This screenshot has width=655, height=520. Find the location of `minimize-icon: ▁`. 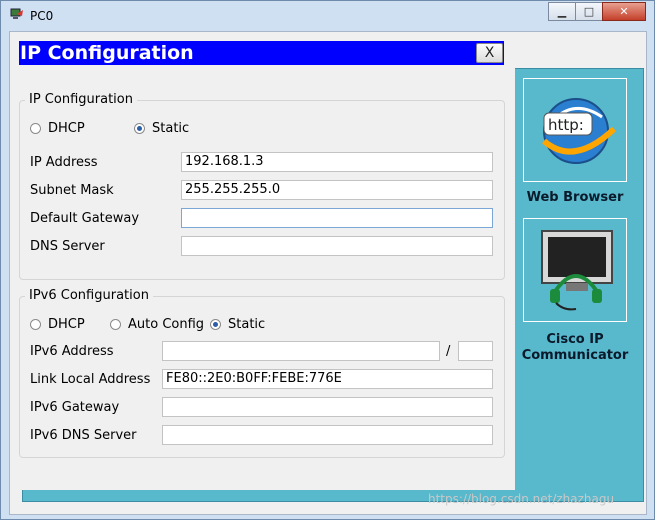

minimize-icon: ▁ is located at coordinates (562, 11).